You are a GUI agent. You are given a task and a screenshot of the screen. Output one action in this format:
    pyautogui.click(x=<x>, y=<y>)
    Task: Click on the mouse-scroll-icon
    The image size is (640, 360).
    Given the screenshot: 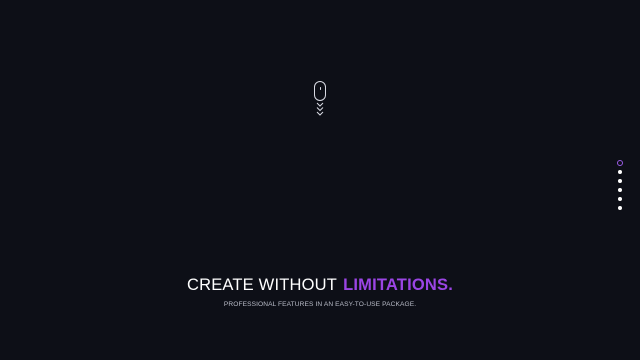 What is the action you would take?
    pyautogui.click(x=320, y=91)
    